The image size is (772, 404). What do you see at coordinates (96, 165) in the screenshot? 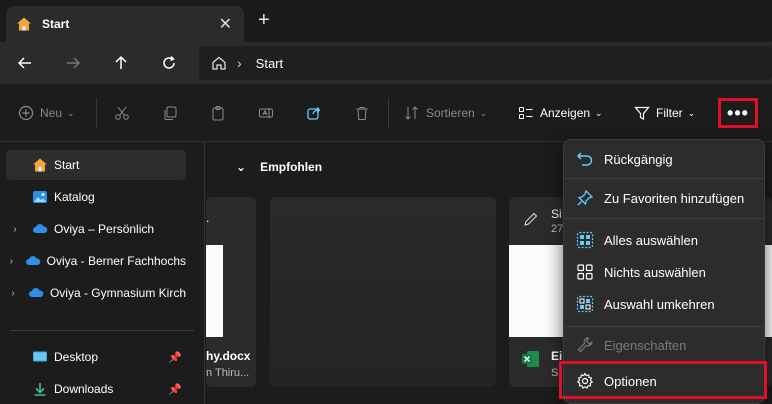
I see `sidebar-item-start: Start` at bounding box center [96, 165].